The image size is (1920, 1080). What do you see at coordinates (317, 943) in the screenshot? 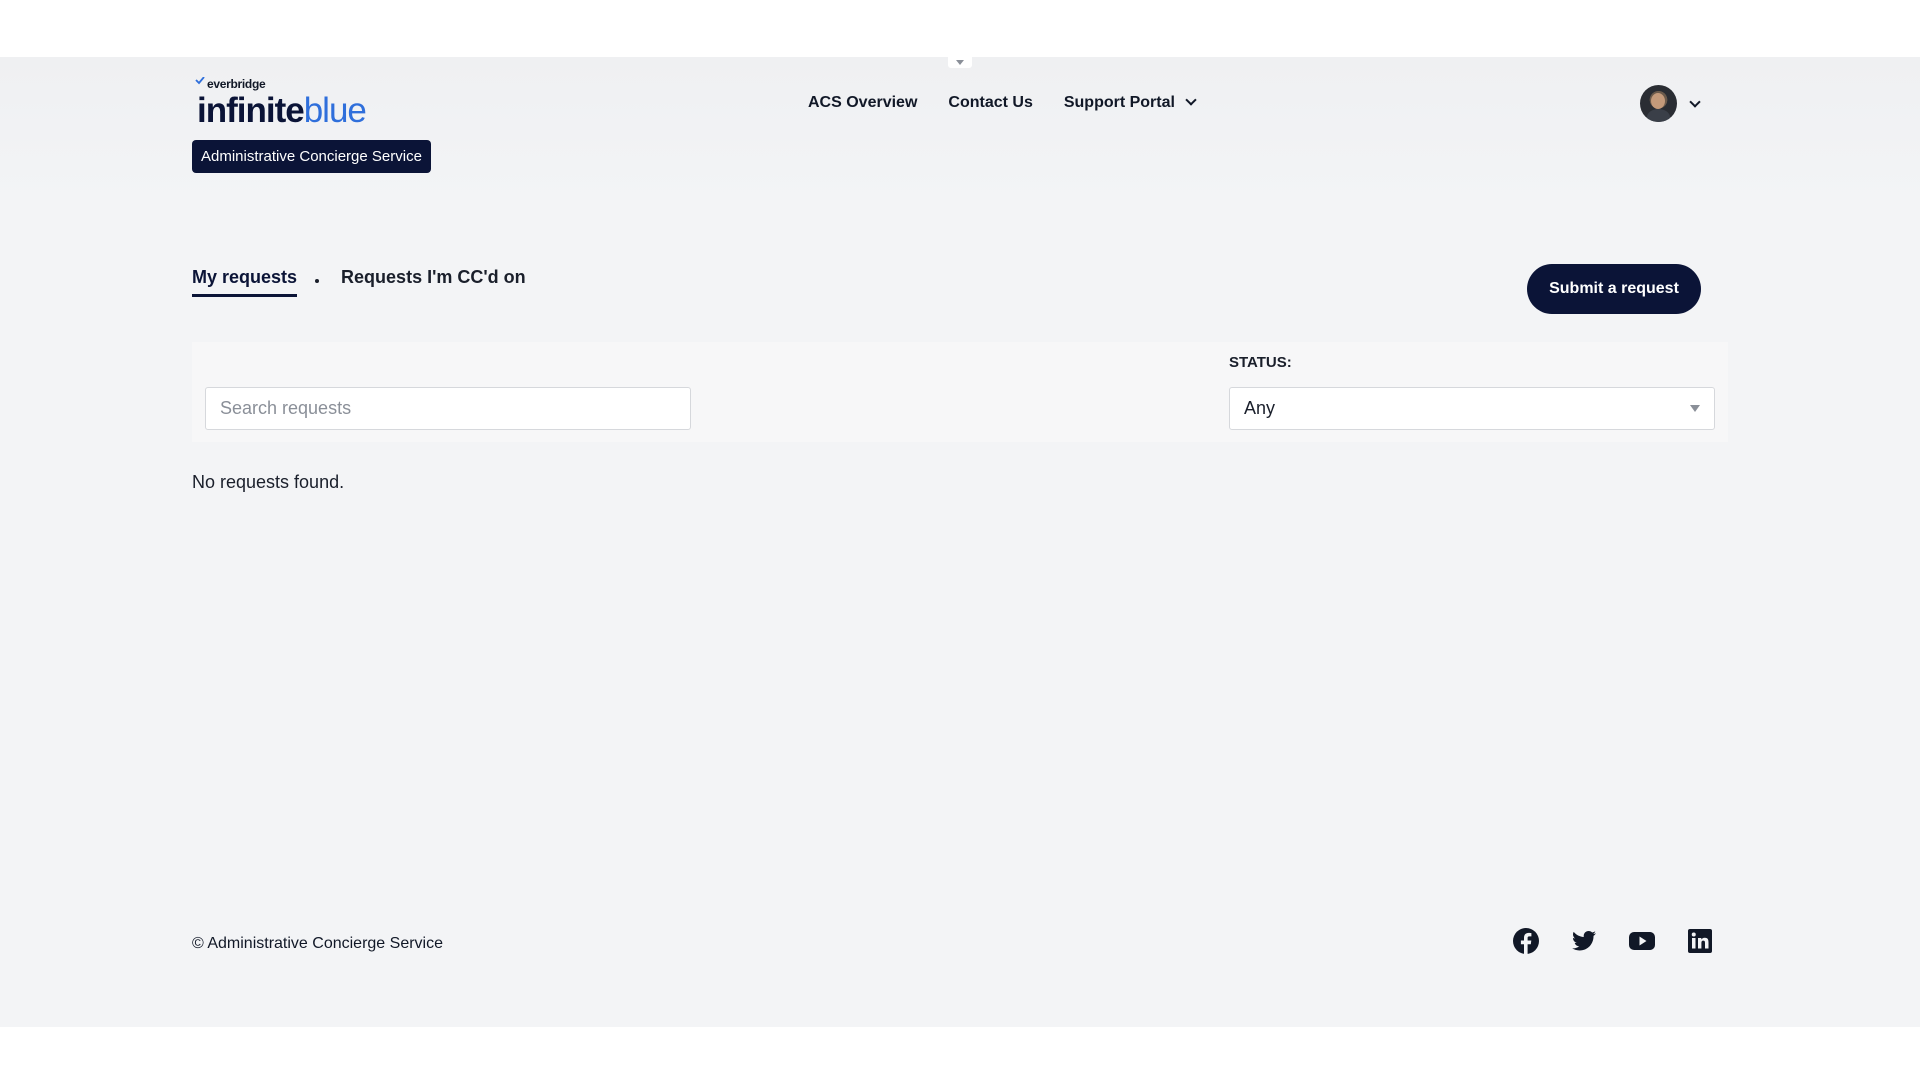
I see `footer-copyright: © Administrative Concierge Service` at bounding box center [317, 943].